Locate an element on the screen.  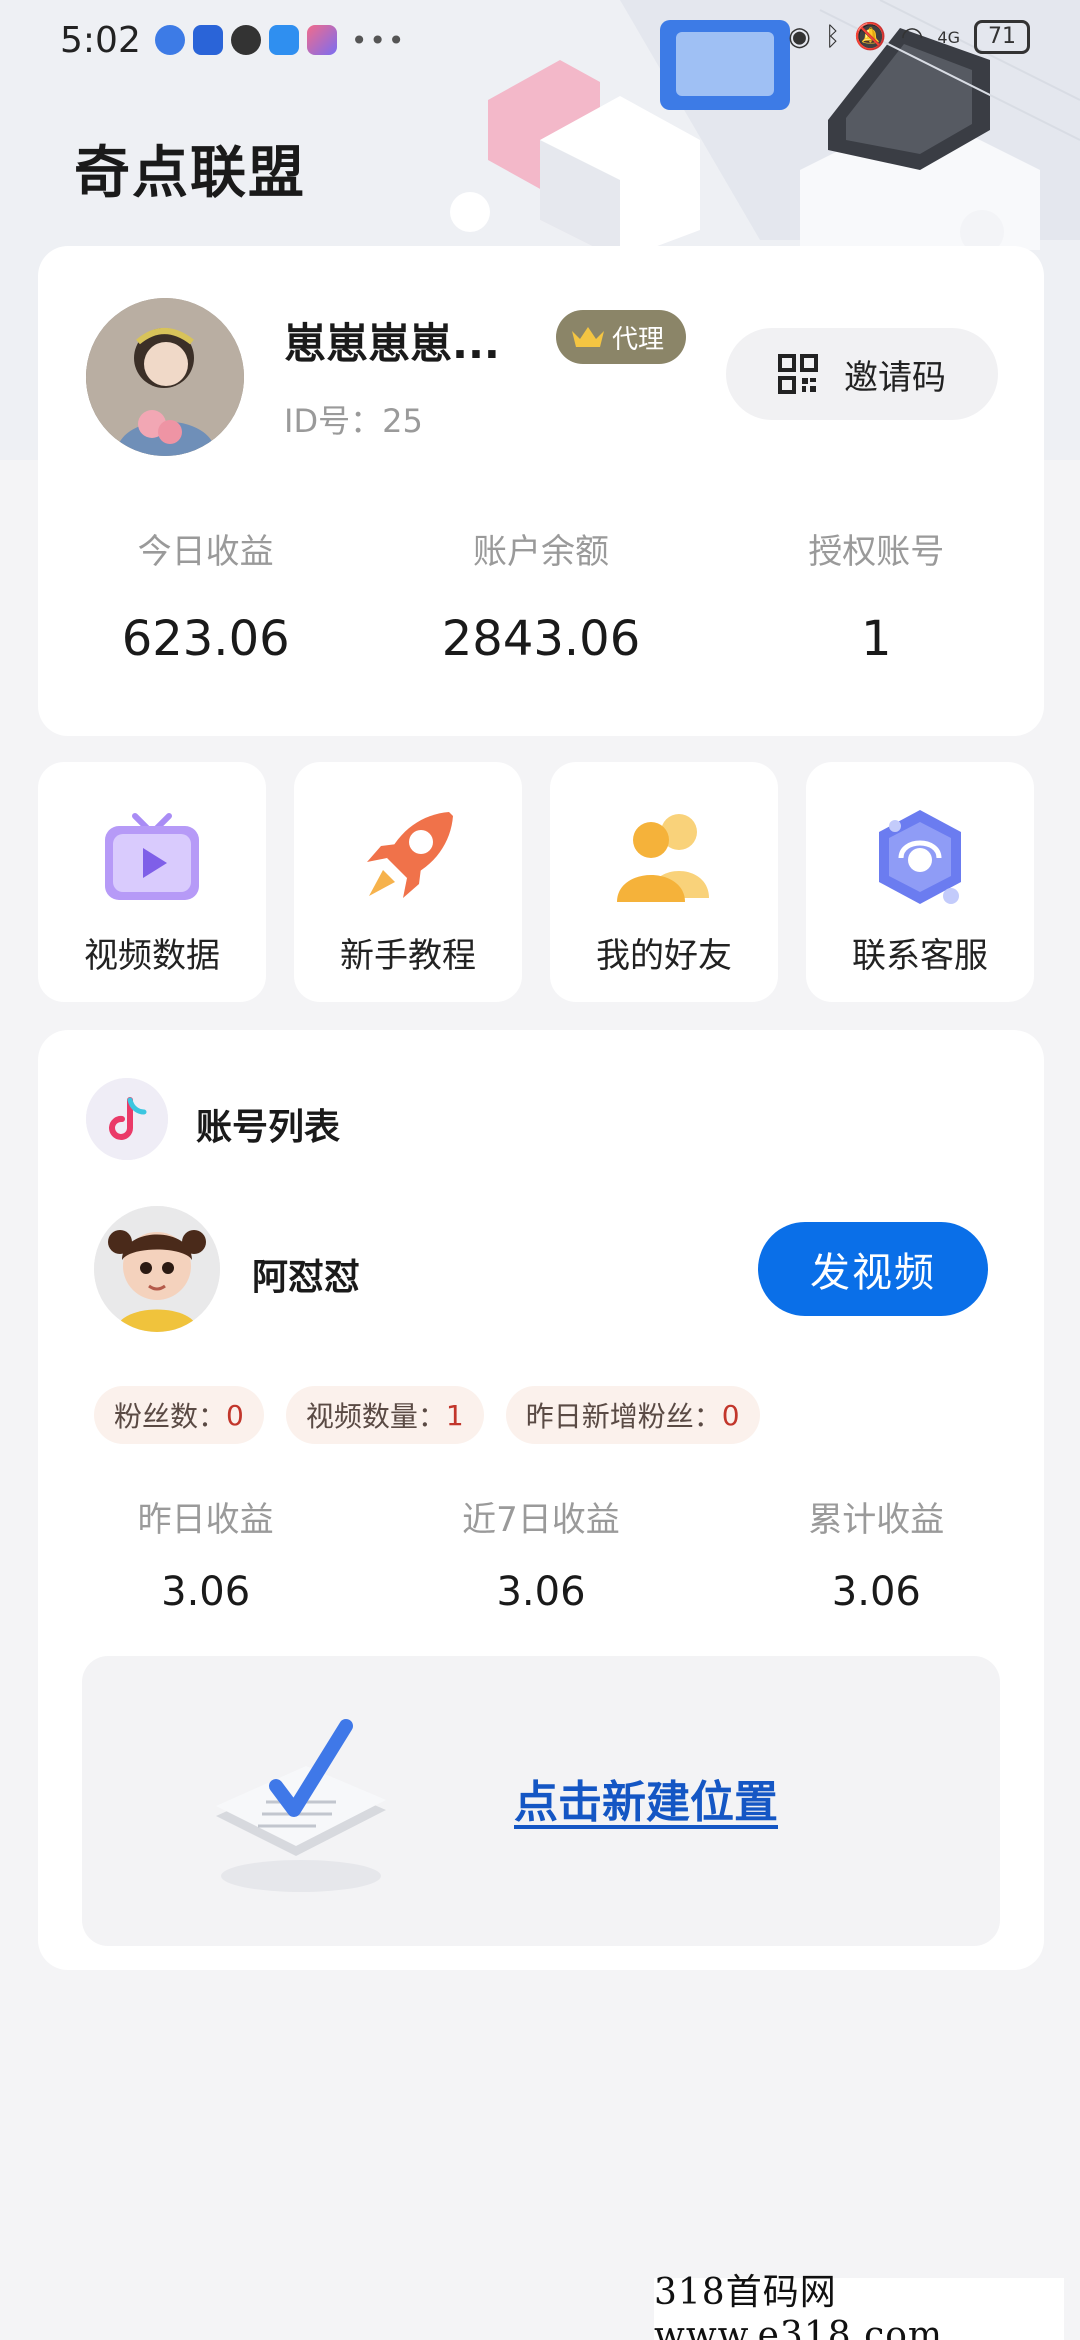
app-notification-icon is located at coordinates (169, 40).